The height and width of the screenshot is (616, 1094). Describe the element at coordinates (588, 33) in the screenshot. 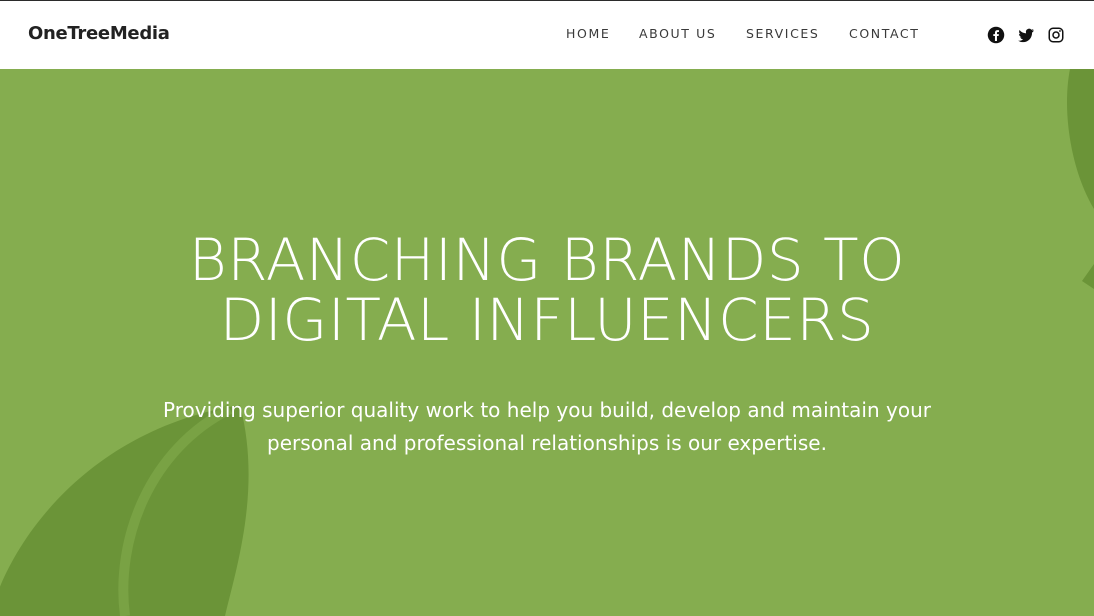

I see `nav-home-link: HOME` at that location.